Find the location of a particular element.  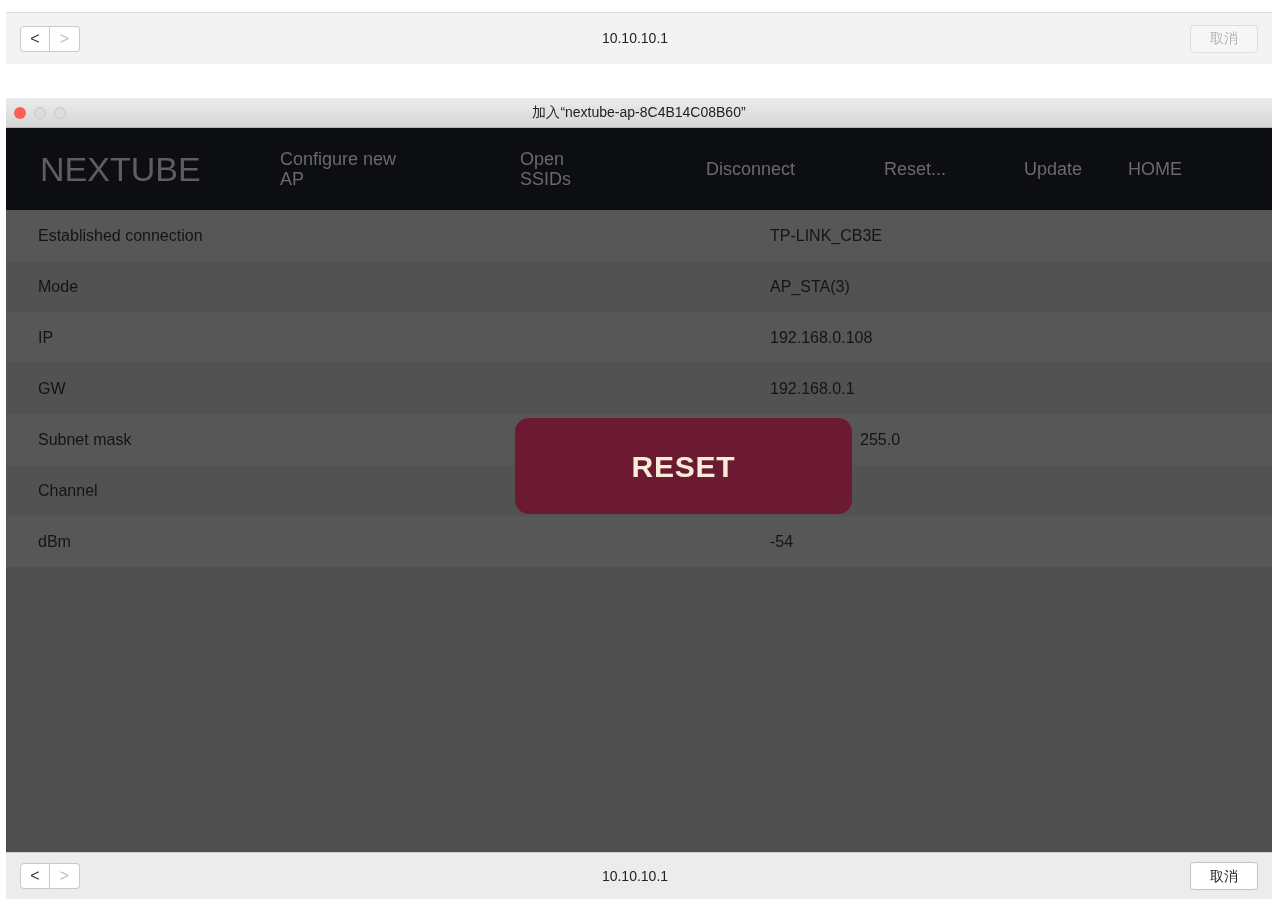

field-label: dBm is located at coordinates (55, 541).